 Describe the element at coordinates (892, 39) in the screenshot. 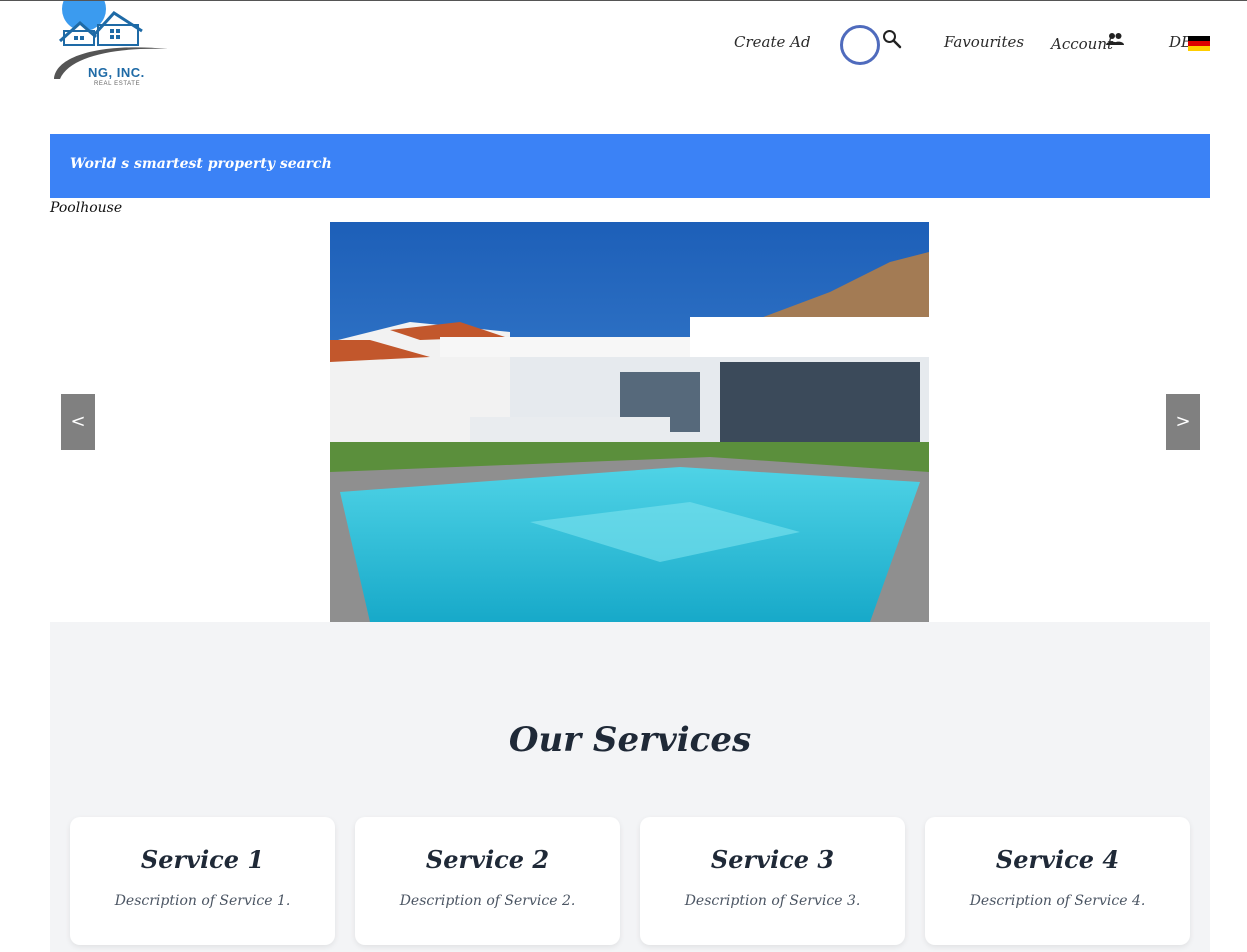

I see `search-icon` at that location.